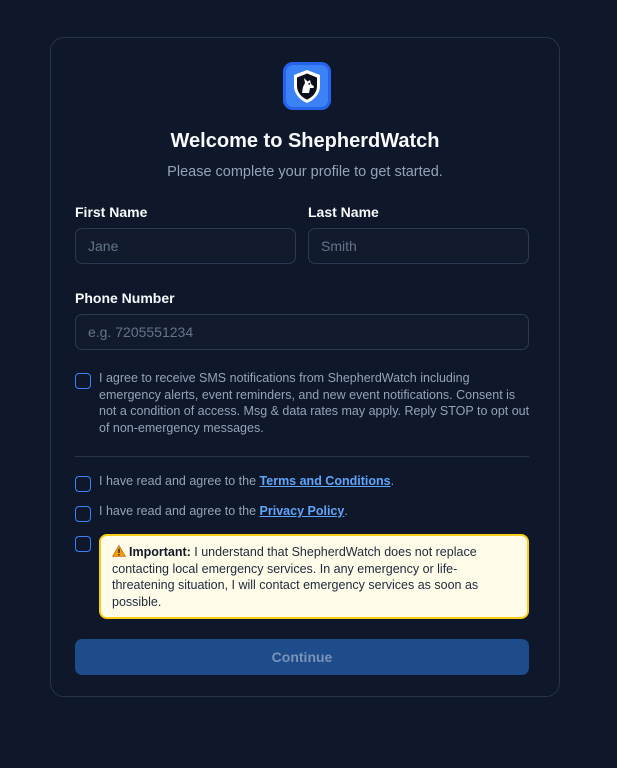 This screenshot has width=617, height=768. Describe the element at coordinates (179, 511) in the screenshot. I see `privacy-prefix: I have read and agree to the` at that location.